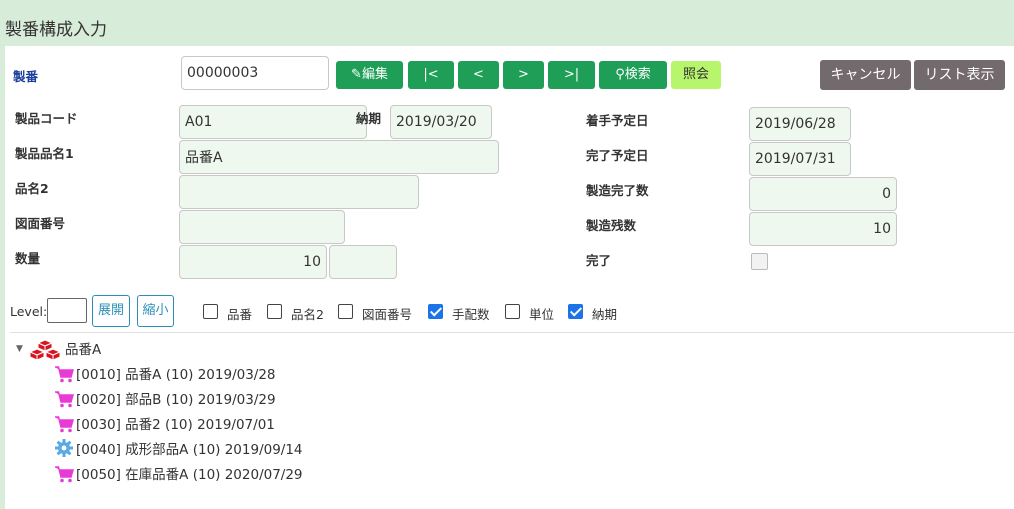 This screenshot has height=509, width=1014. I want to click on cubes-icon, so click(45, 350).